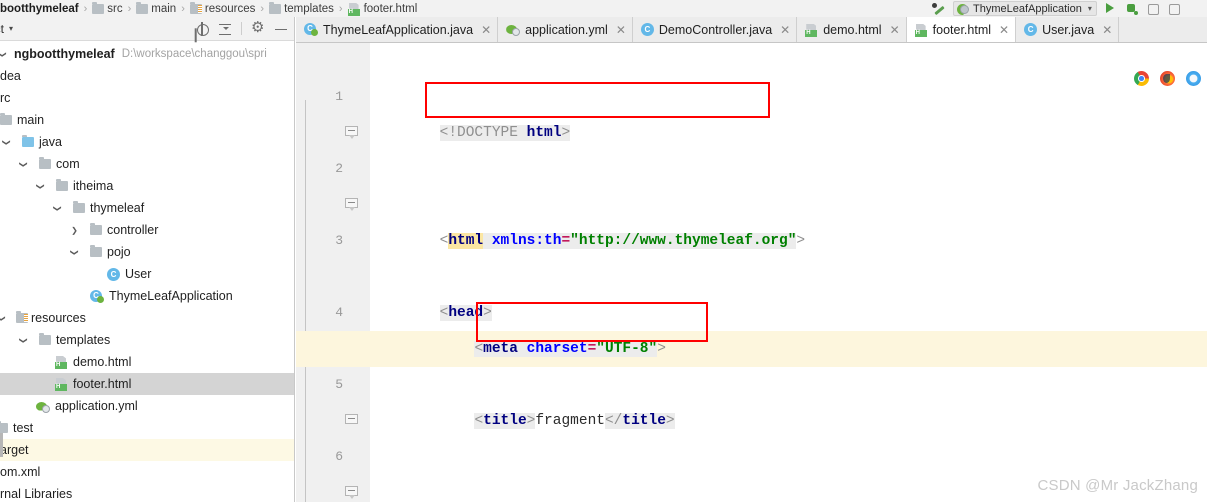 The image size is (1207, 502). Describe the element at coordinates (565, 29) in the screenshot. I see `tab-application-yml: application.yml ✕` at that location.